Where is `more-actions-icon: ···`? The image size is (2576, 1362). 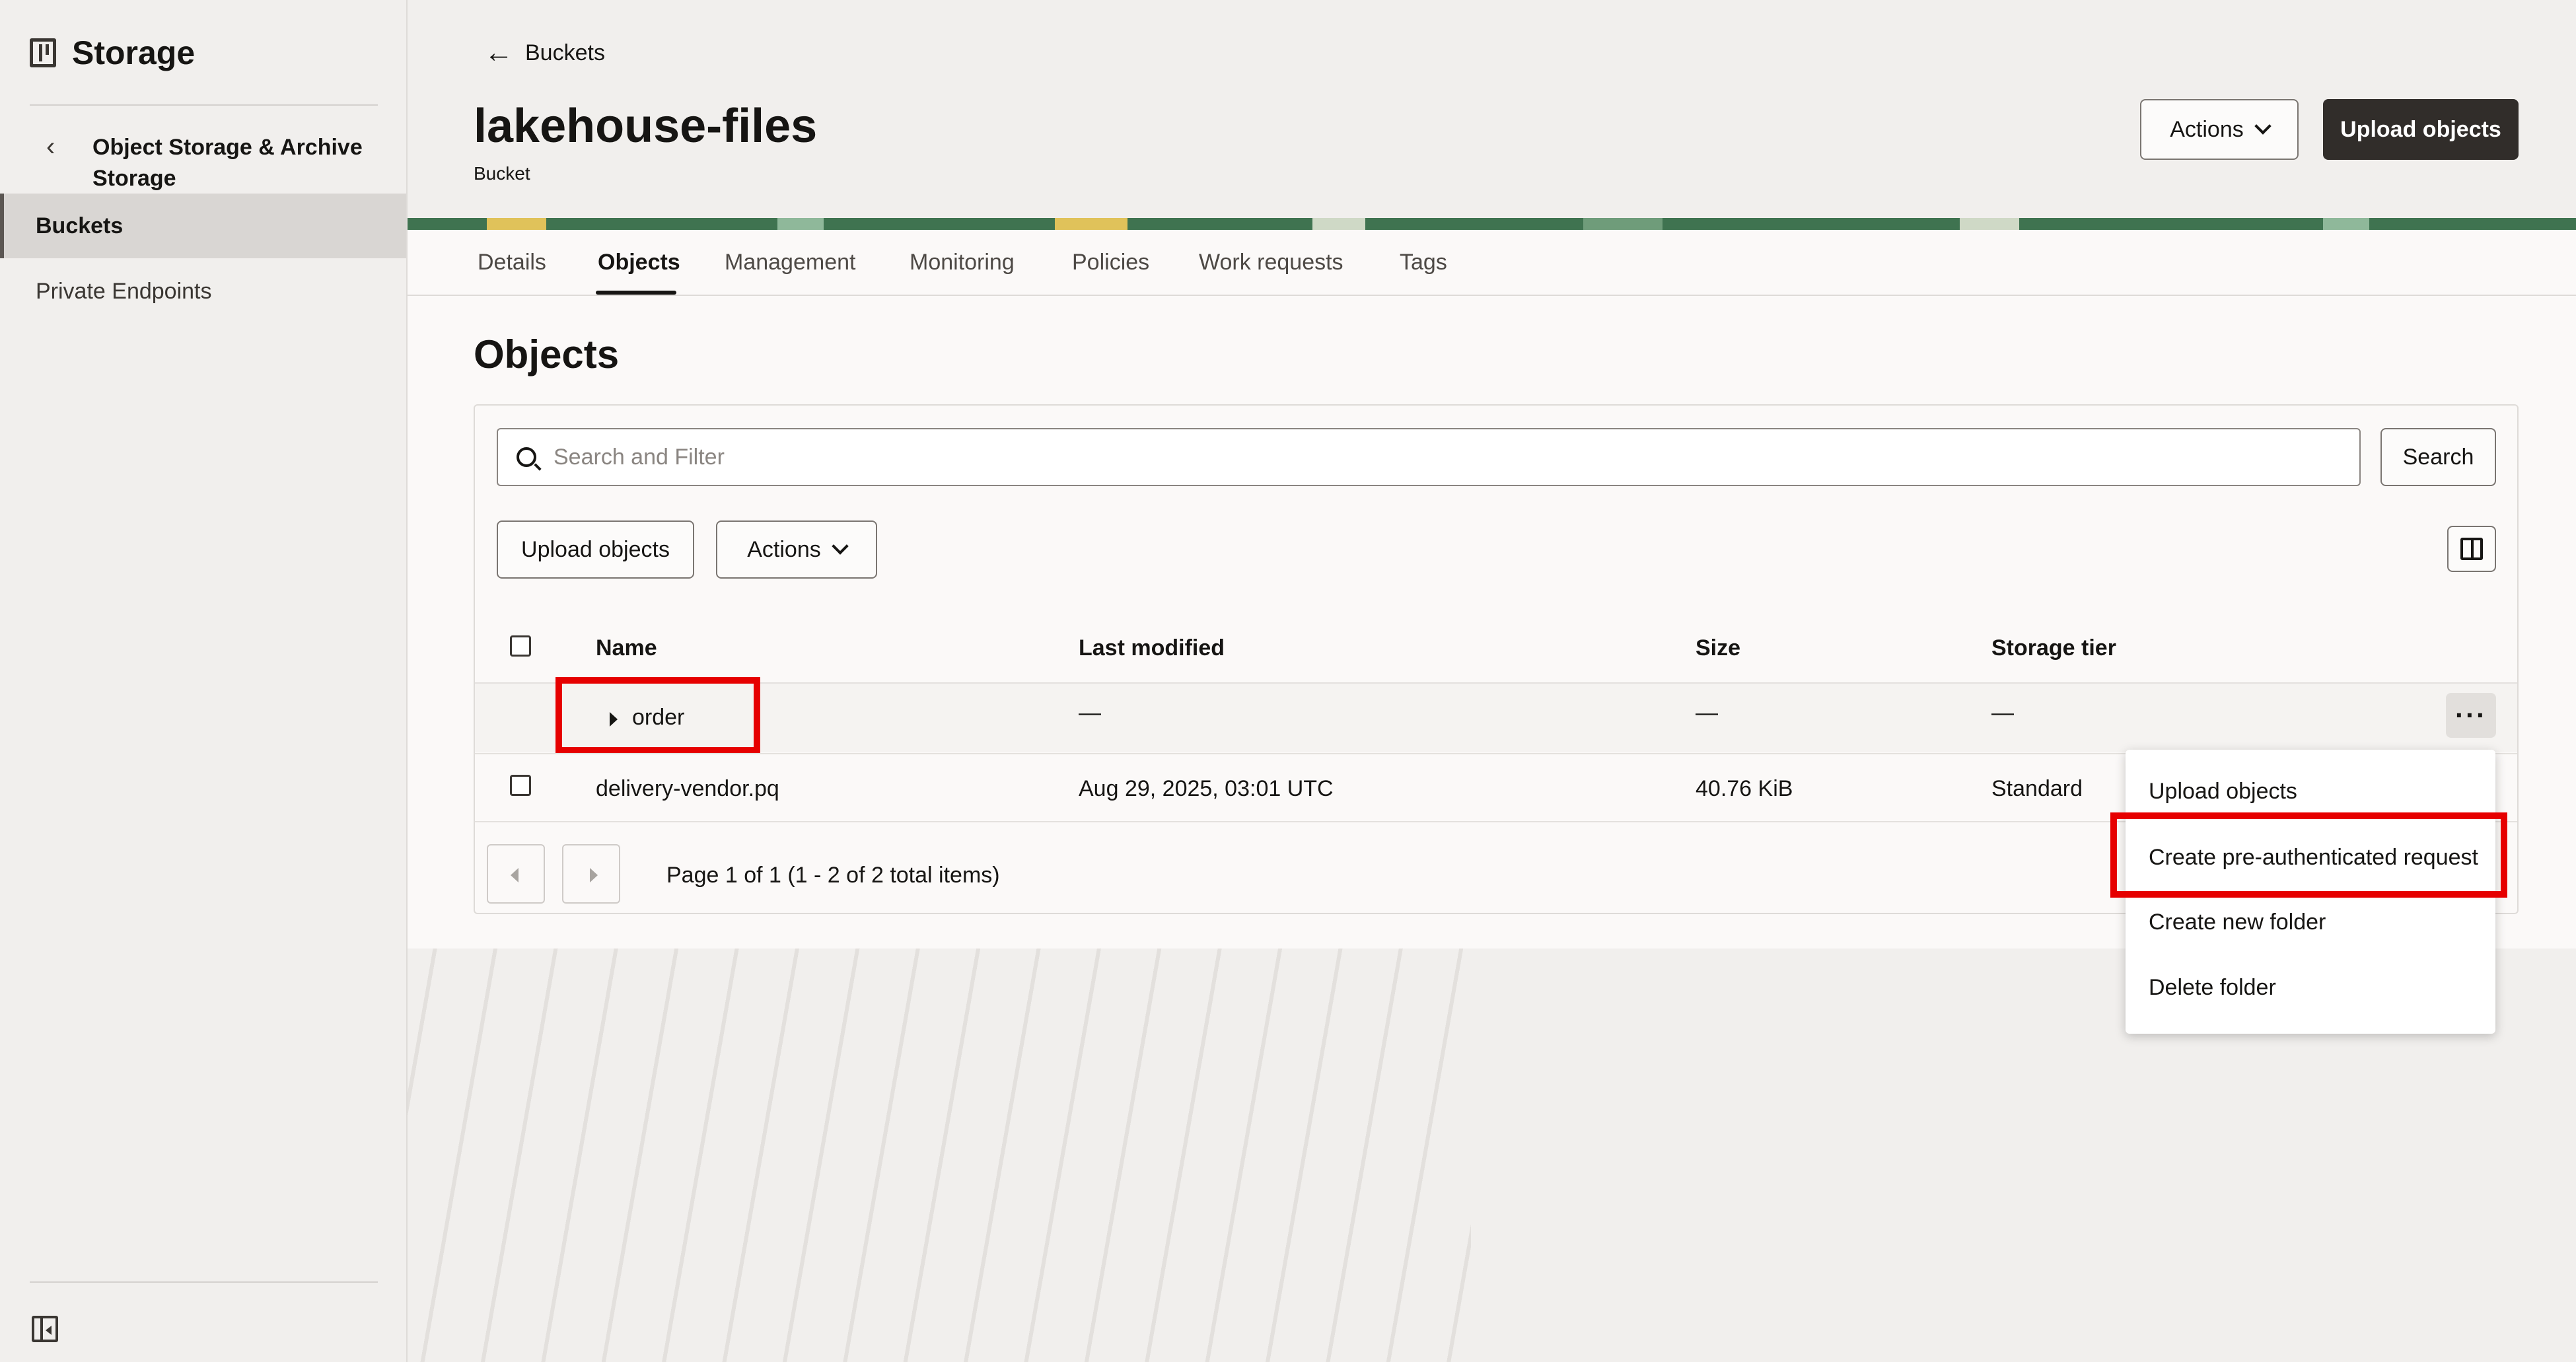
more-actions-icon: ··· is located at coordinates (2471, 716).